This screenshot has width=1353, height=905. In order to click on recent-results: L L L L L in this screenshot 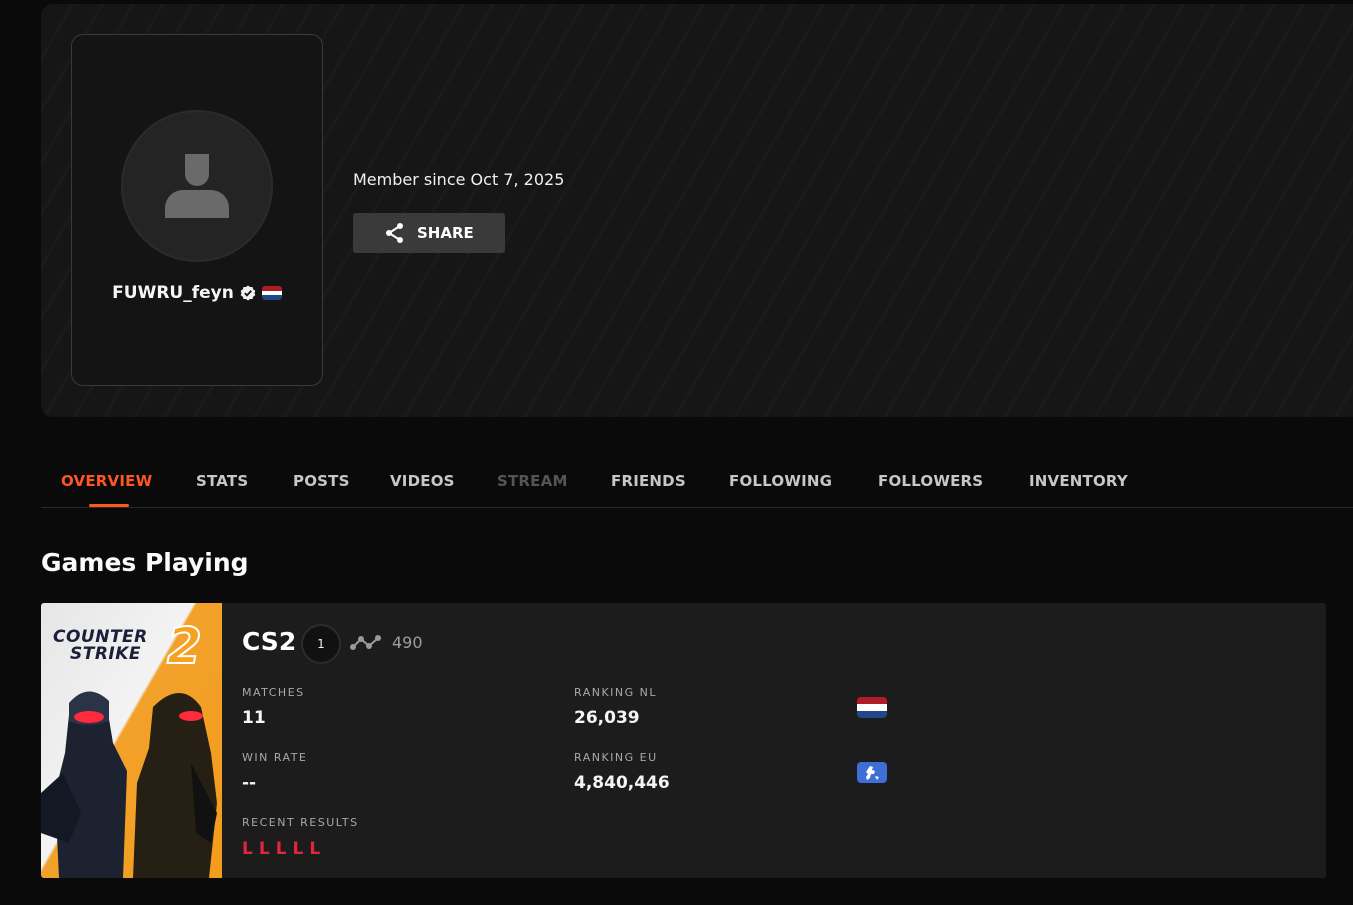, I will do `click(281, 849)`.